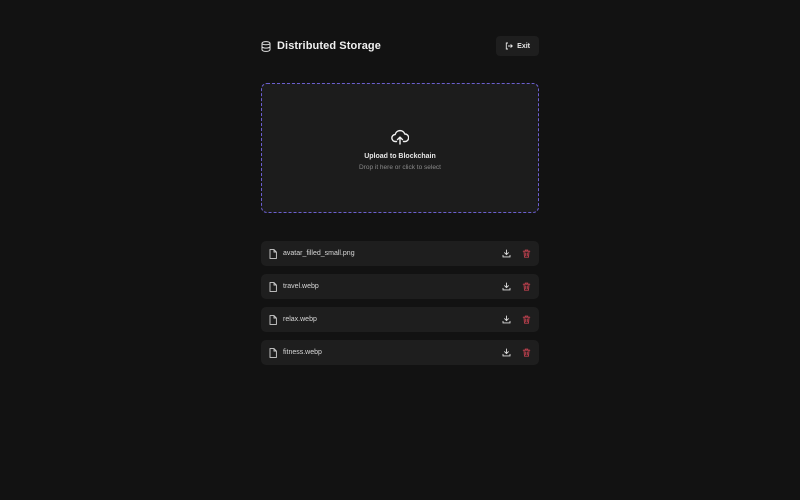 This screenshot has height=500, width=800. Describe the element at coordinates (301, 286) in the screenshot. I see `file-name: travel.webp` at that location.